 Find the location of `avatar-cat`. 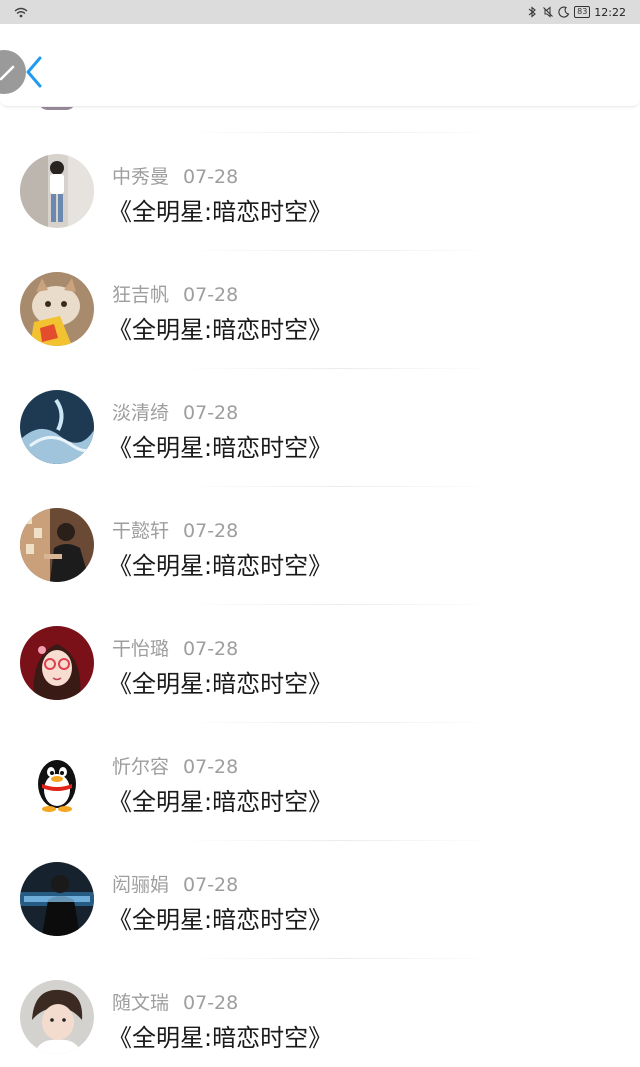

avatar-cat is located at coordinates (57, 309).